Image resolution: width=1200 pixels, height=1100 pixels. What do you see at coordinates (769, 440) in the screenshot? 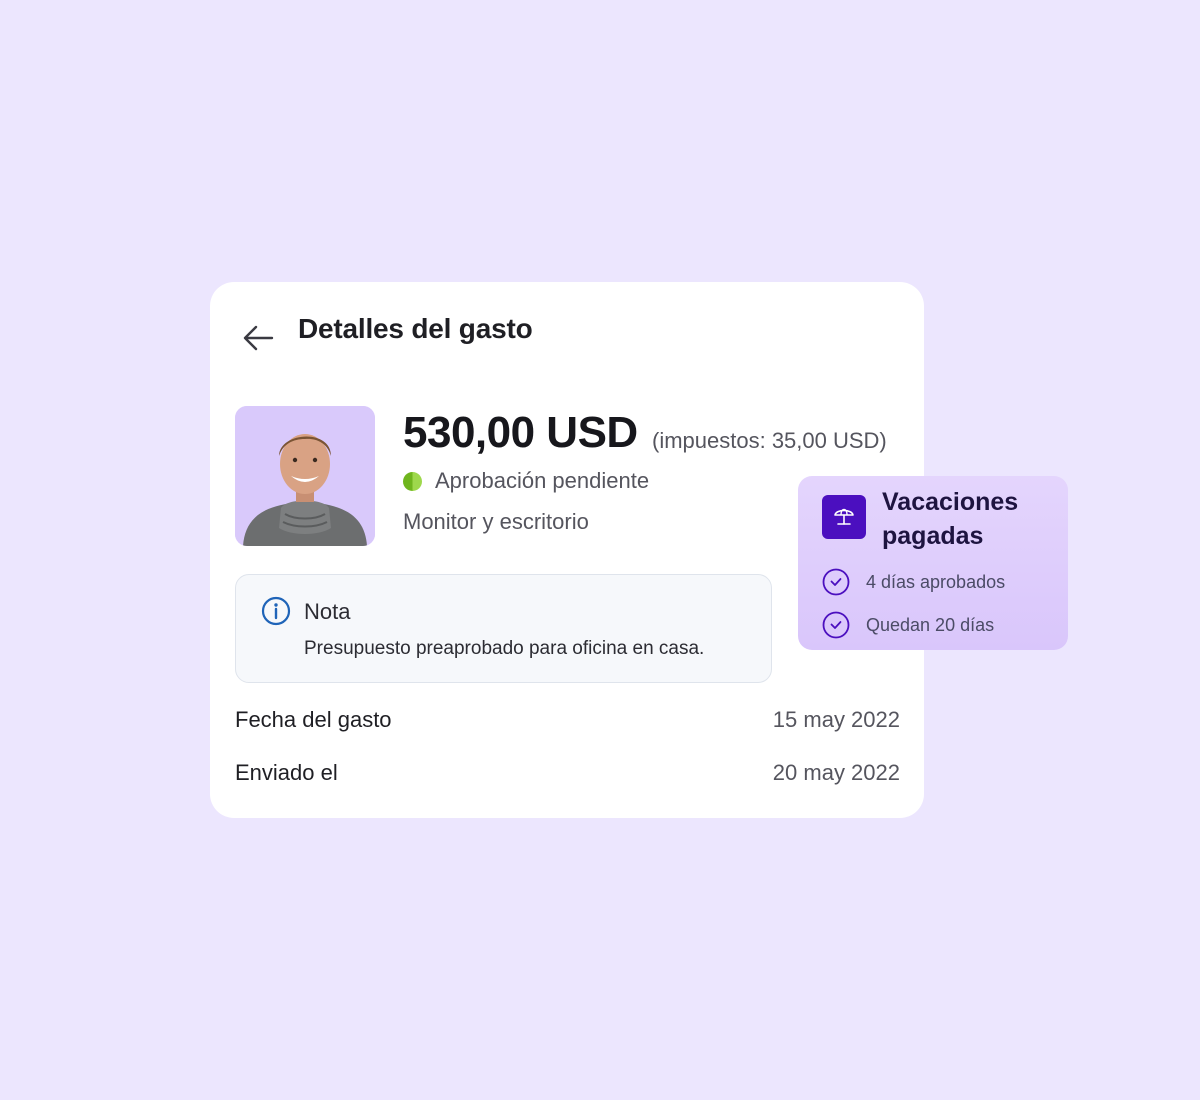
I see `tax-amount: (impuestos: 35,00 USD)` at bounding box center [769, 440].